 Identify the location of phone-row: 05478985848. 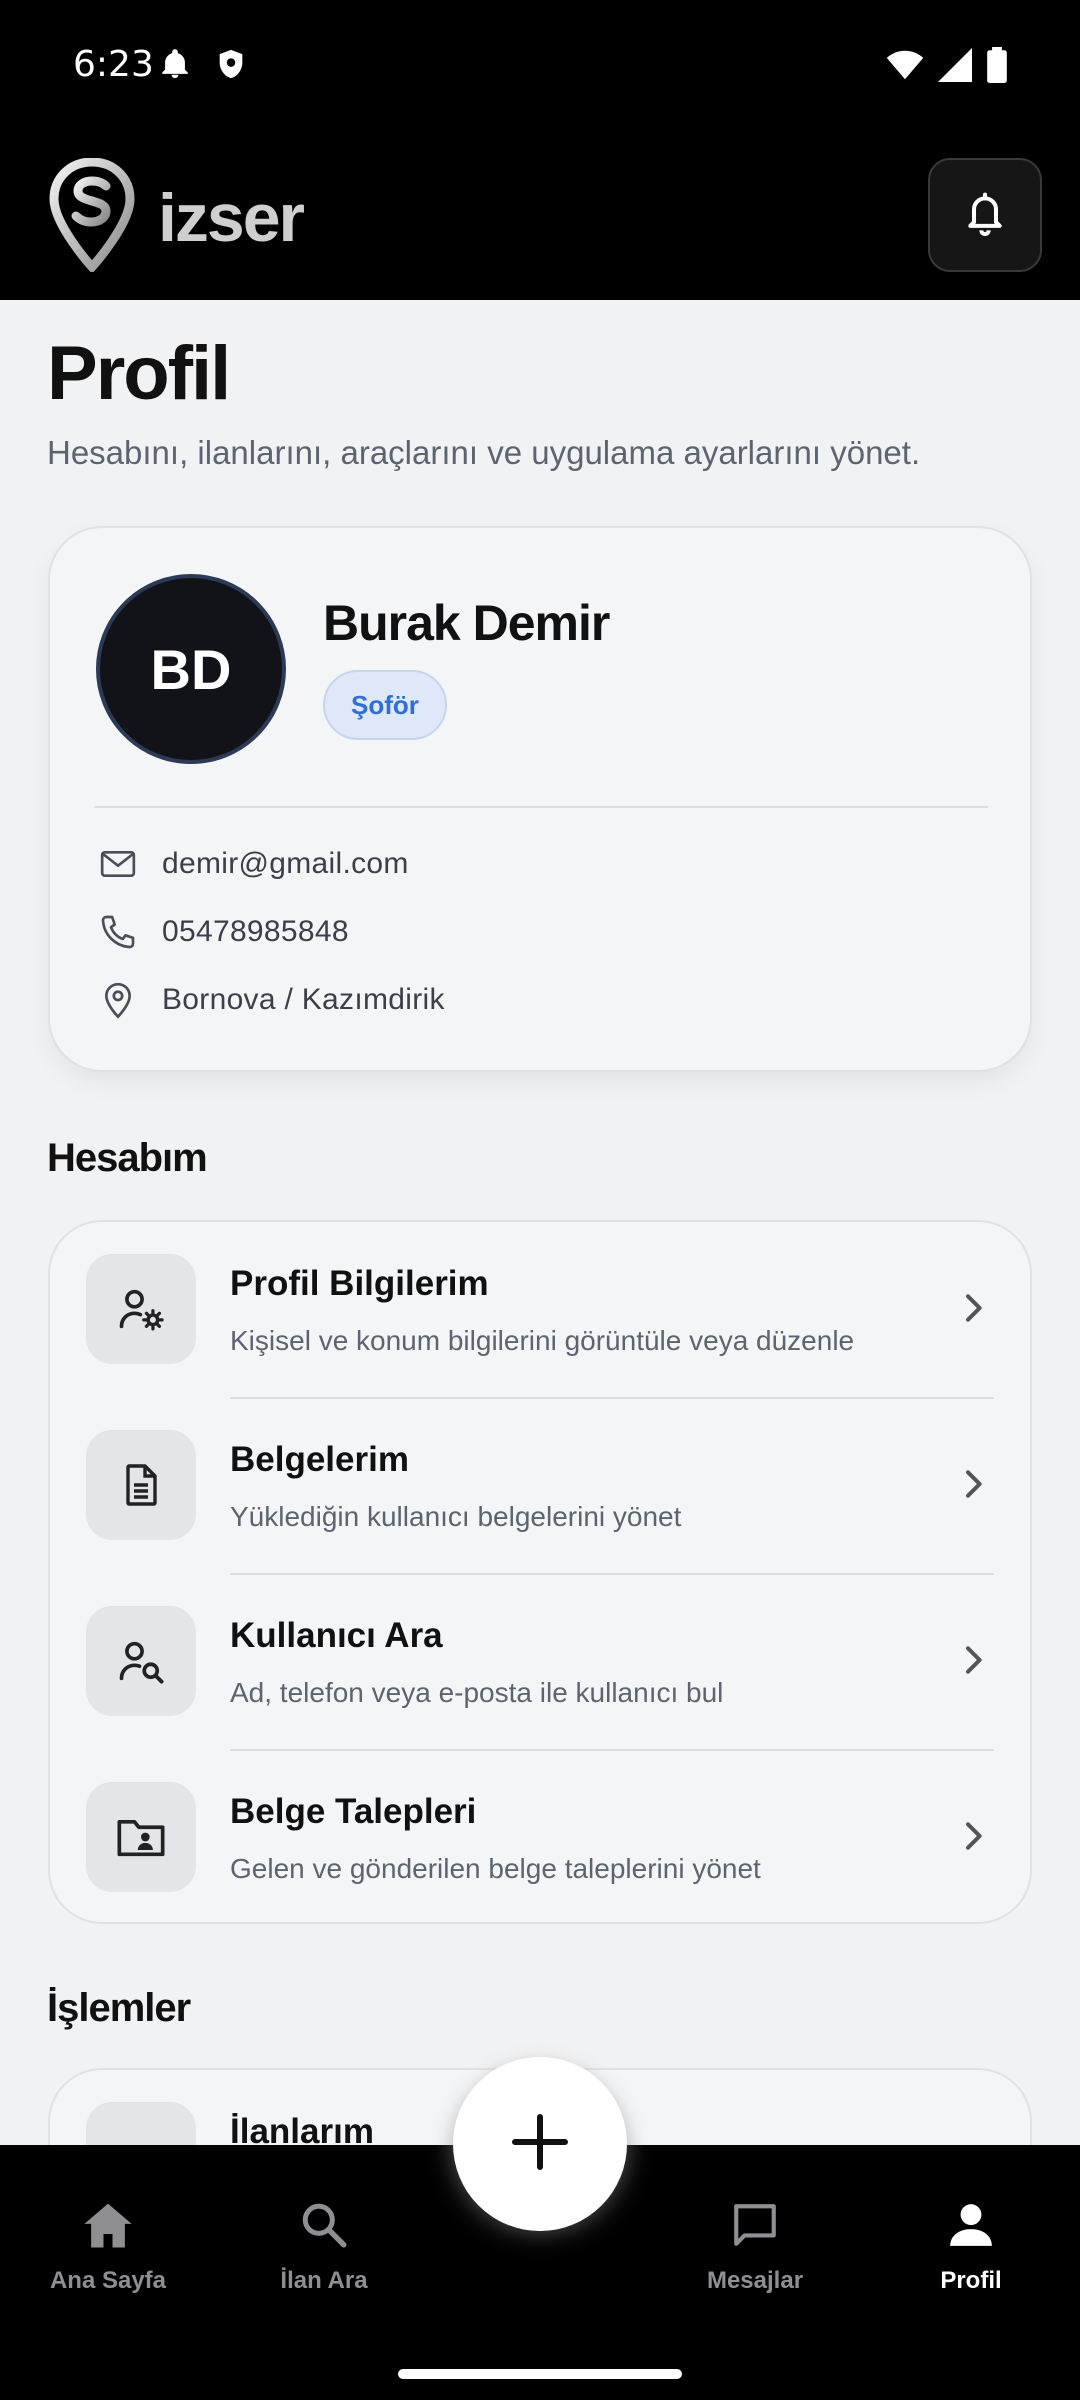
(222, 932).